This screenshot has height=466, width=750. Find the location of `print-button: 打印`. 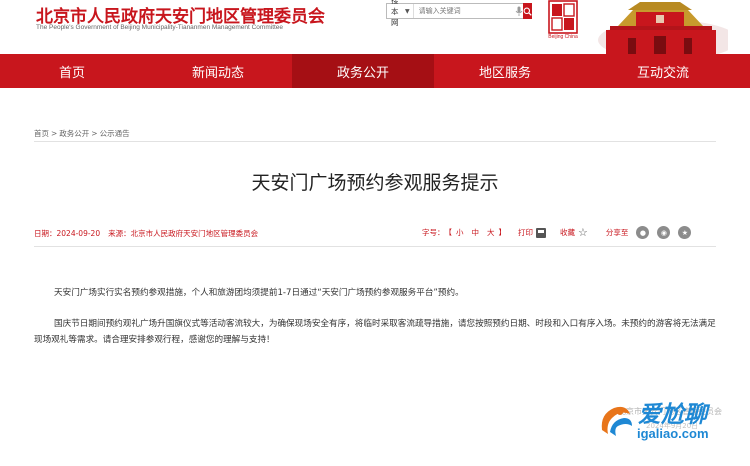

print-button: 打印 is located at coordinates (525, 232).